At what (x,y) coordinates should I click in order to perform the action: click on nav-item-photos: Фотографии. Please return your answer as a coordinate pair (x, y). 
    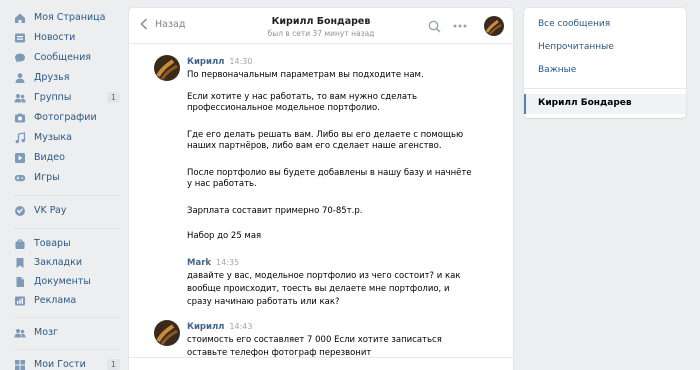
    Looking at the image, I should click on (67, 117).